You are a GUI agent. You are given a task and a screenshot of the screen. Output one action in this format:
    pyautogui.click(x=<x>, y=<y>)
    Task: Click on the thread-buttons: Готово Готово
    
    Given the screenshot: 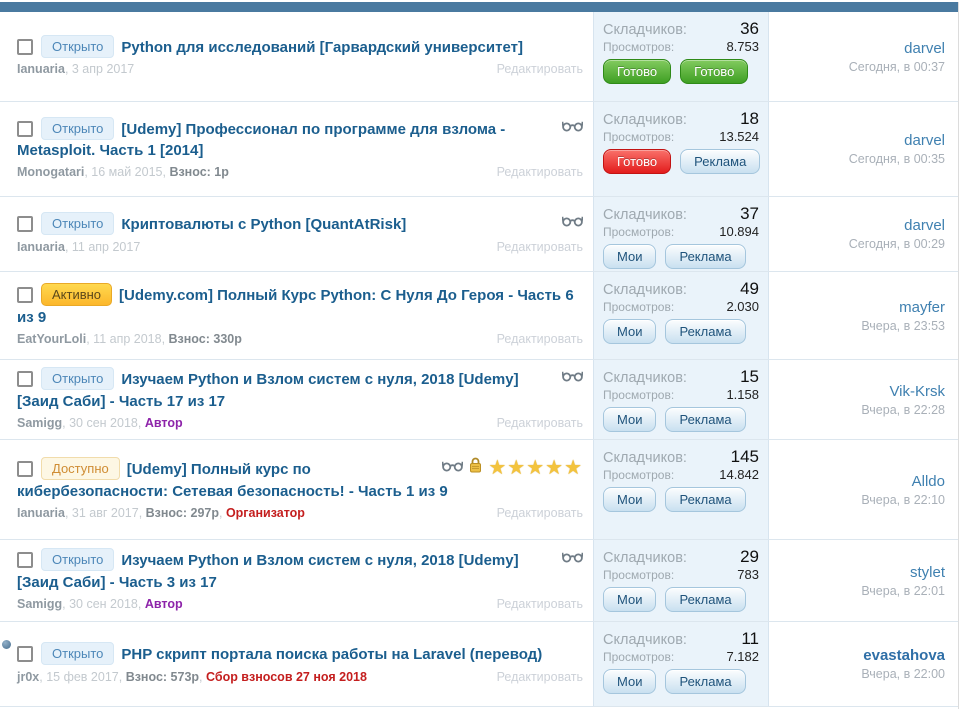 What is the action you would take?
    pyautogui.click(x=681, y=71)
    